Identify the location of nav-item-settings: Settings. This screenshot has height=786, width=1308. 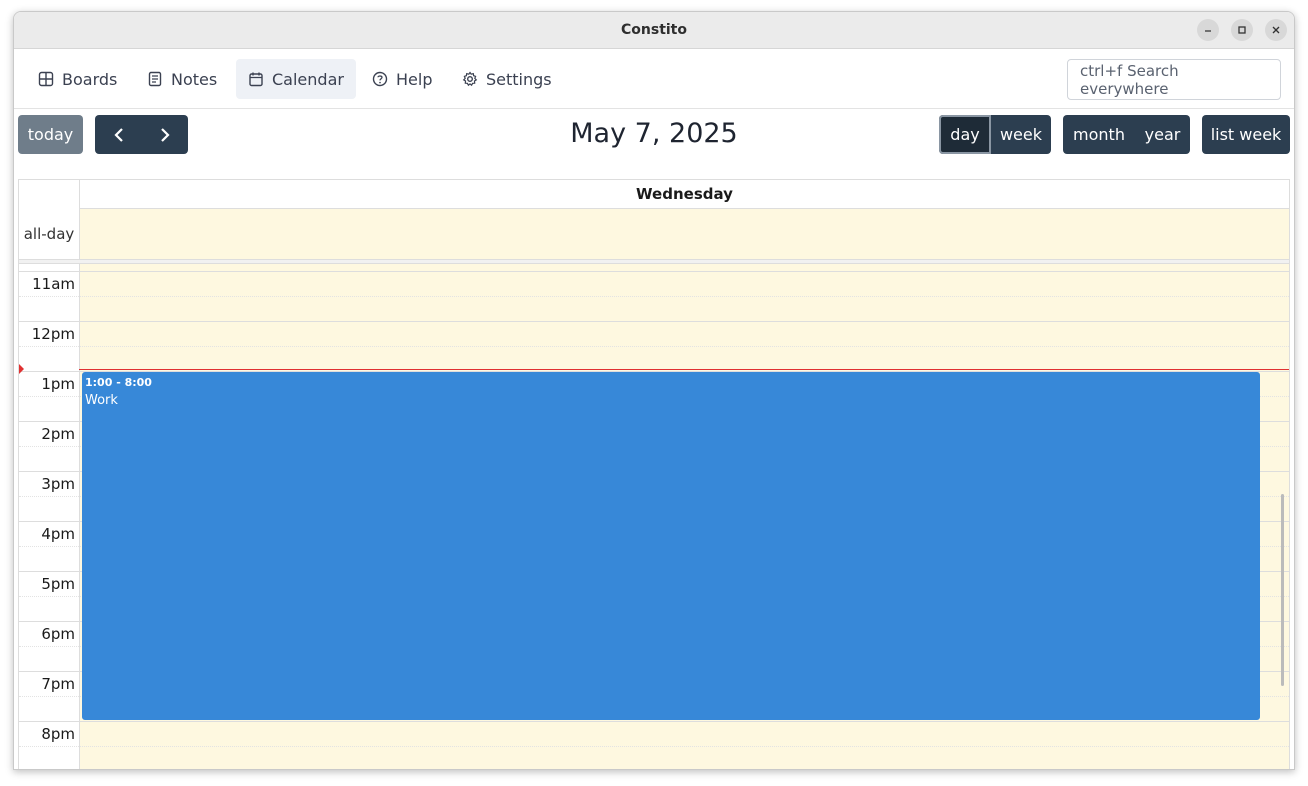
(507, 79).